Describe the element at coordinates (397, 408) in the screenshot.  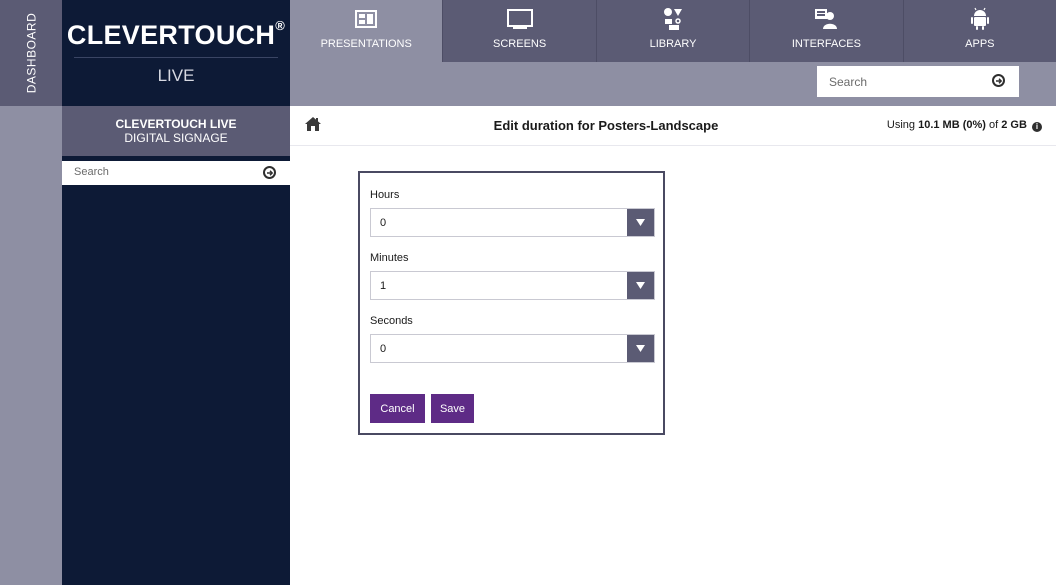
I see `cancel-button: Cancel` at that location.